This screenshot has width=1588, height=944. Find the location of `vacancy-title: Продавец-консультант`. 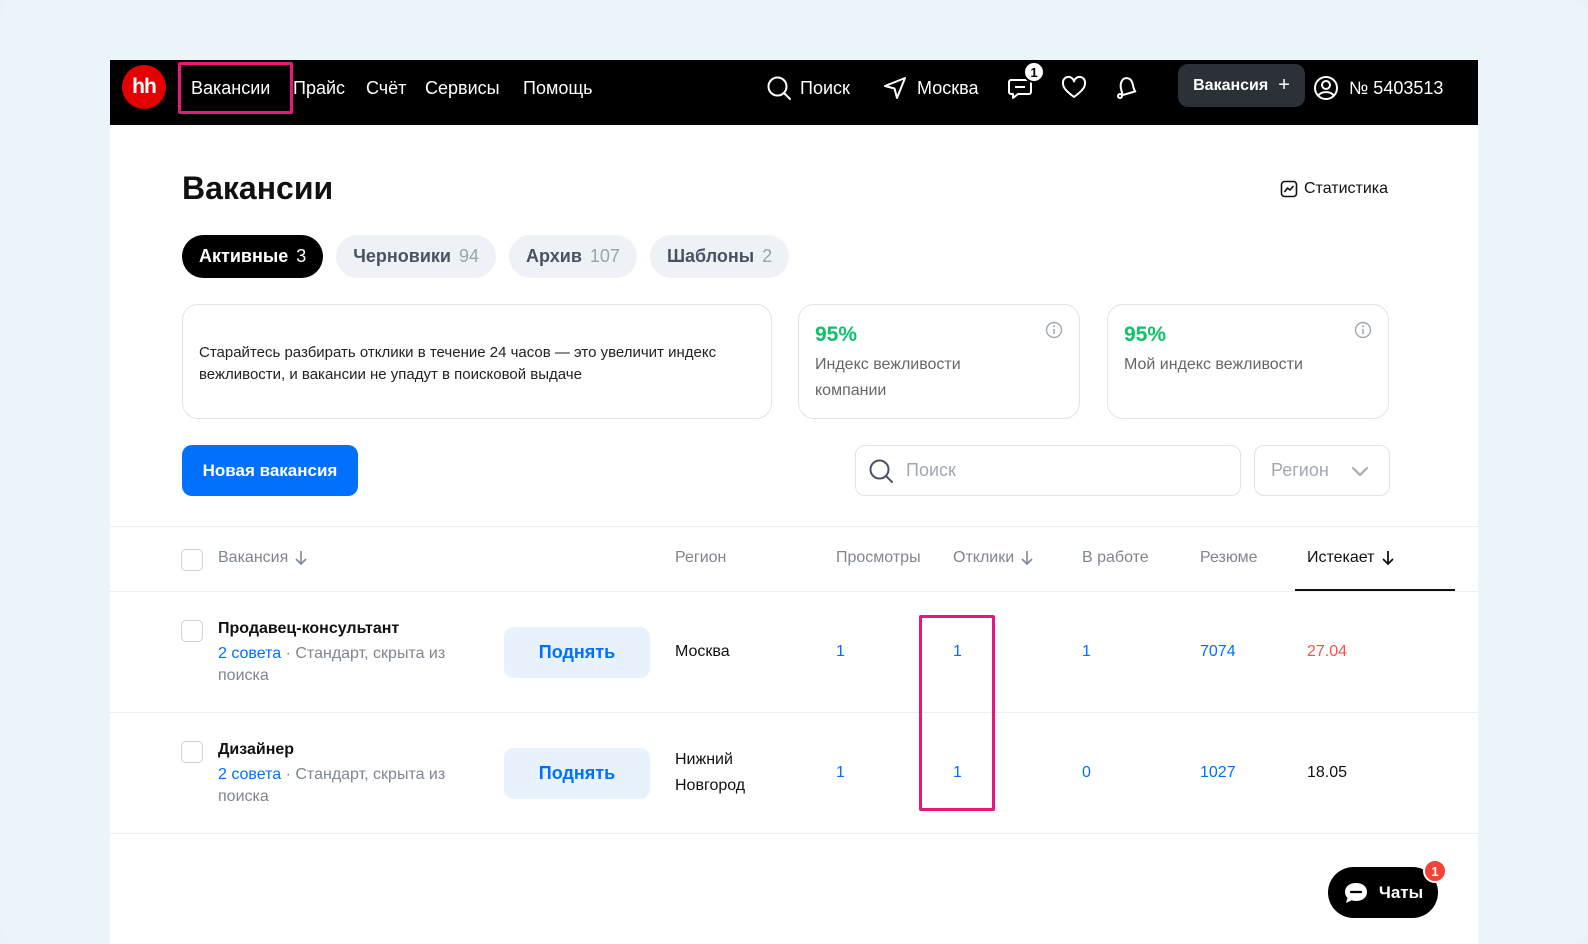

vacancy-title: Продавец-консультант is located at coordinates (308, 629).